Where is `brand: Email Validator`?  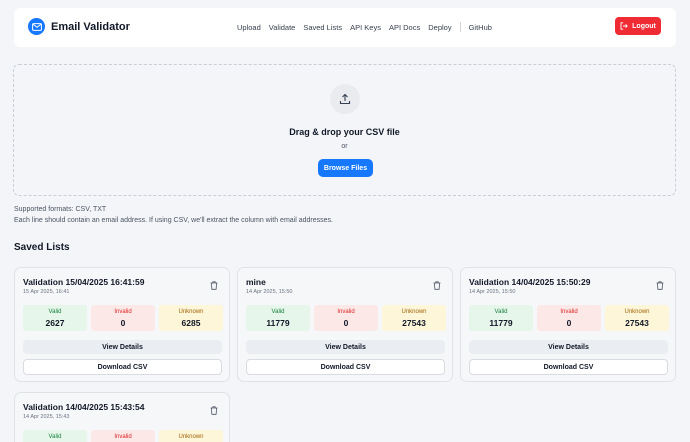 brand: Email Validator is located at coordinates (79, 26).